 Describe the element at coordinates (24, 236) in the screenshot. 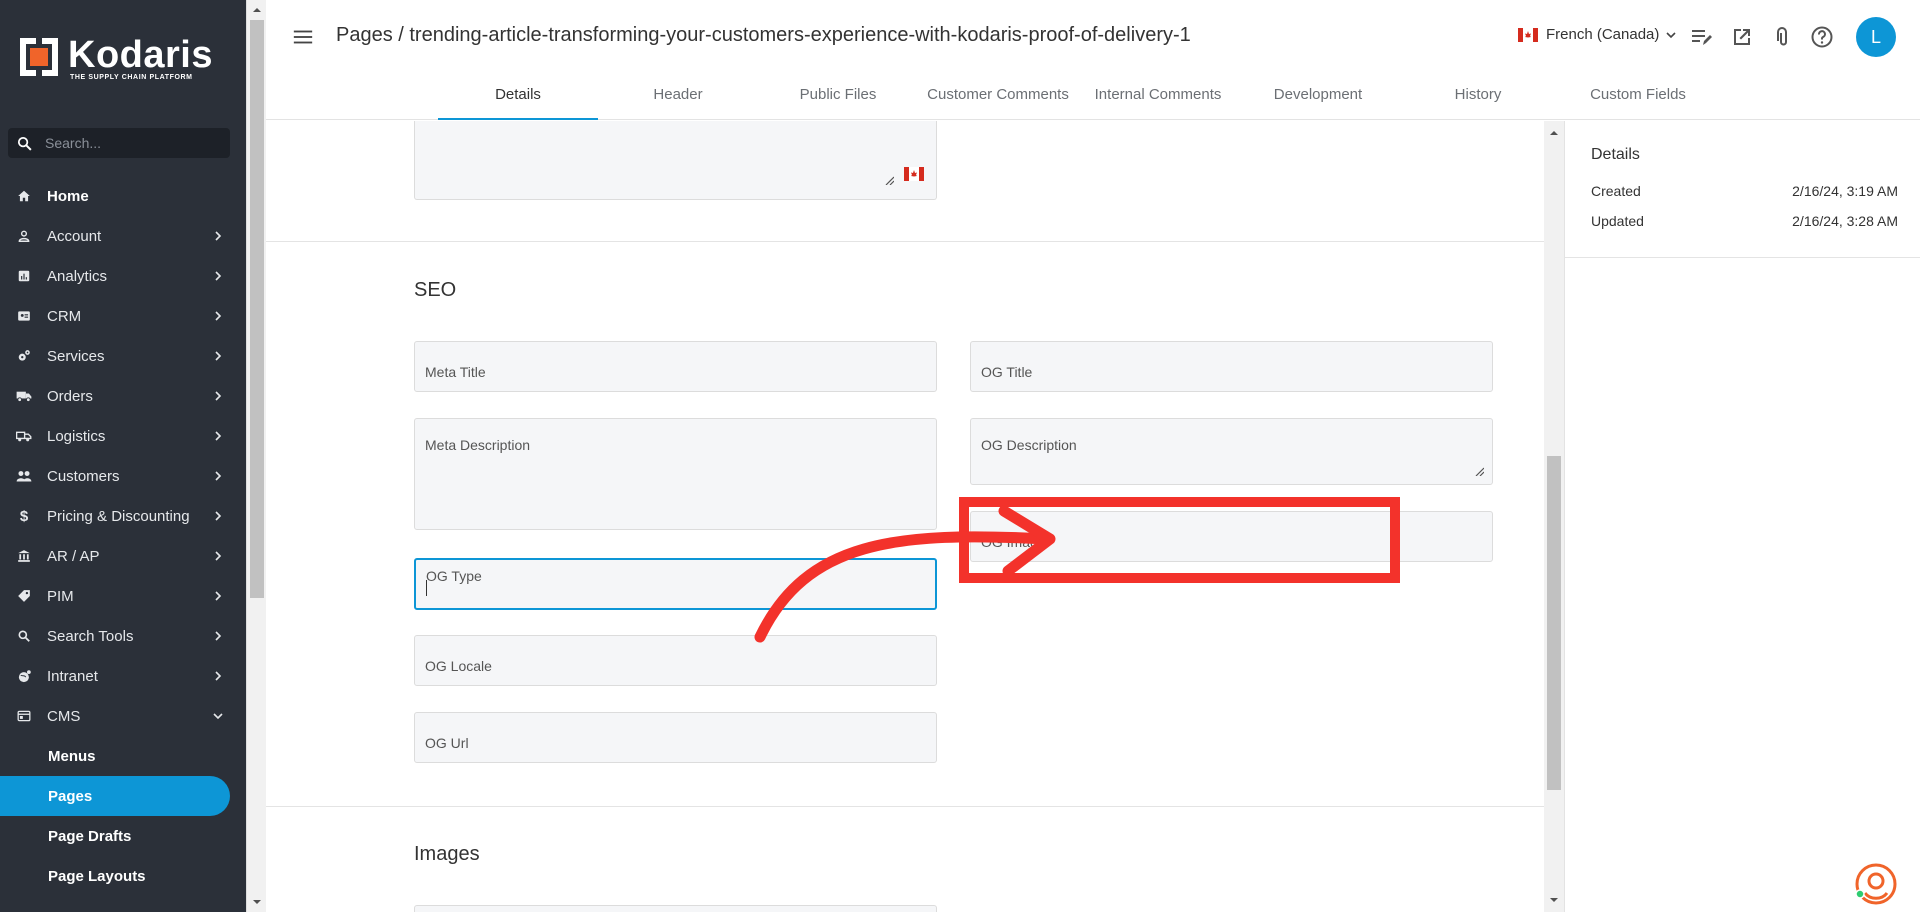

I see `account-icon` at that location.